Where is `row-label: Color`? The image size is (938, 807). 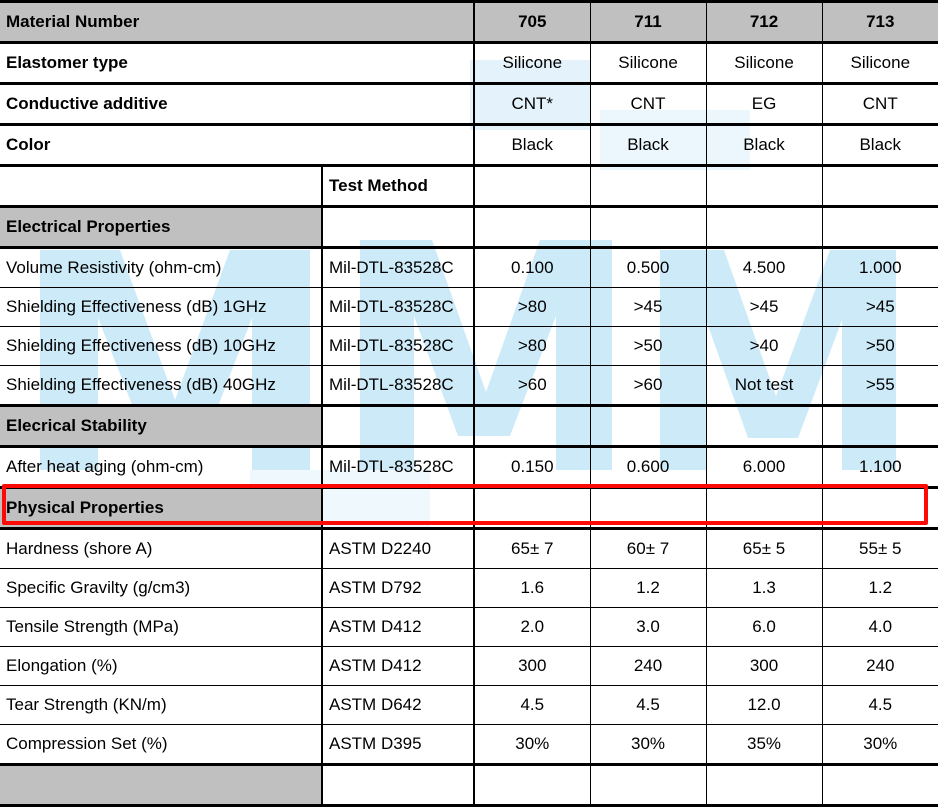 row-label: Color is located at coordinates (237, 145).